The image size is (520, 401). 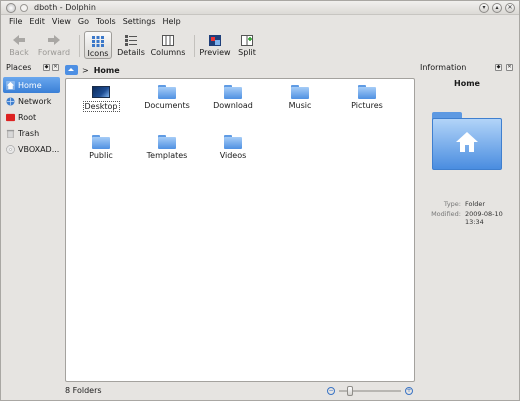 I want to click on zoom-thumb, so click(x=350, y=391).